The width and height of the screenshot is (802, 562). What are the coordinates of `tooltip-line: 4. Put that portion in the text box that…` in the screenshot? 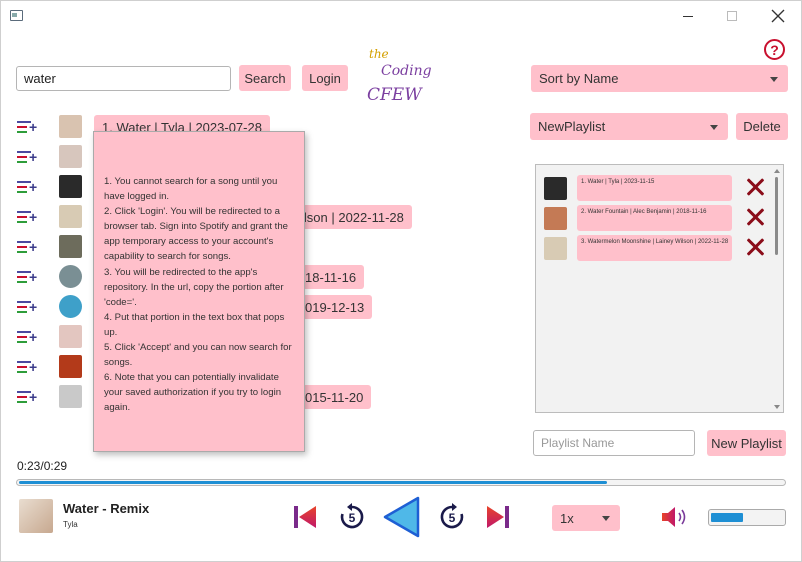 It's located at (194, 324).